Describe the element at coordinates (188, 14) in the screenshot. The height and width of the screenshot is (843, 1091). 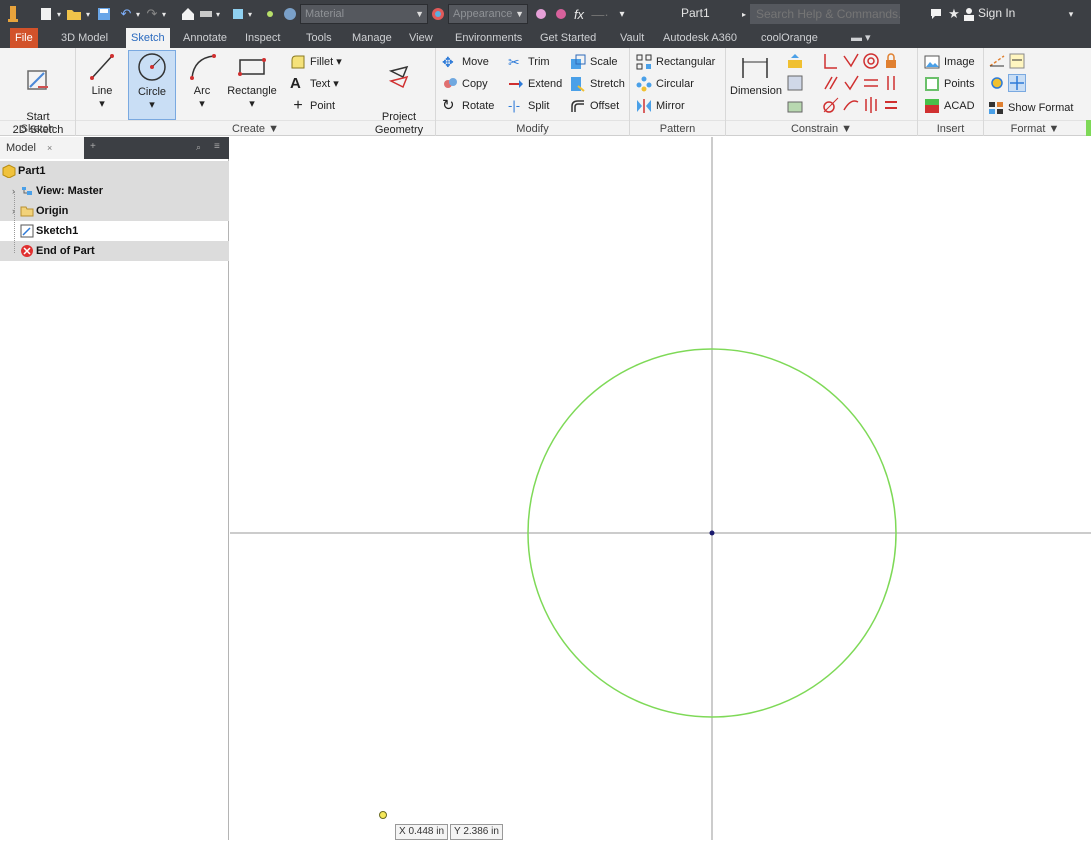
I see `home-icon` at that location.